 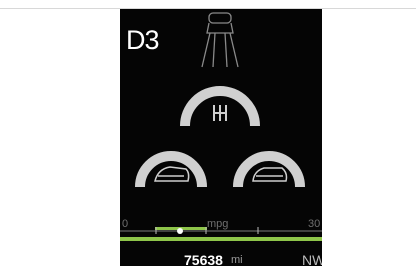 What do you see at coordinates (203, 259) in the screenshot?
I see `odometer-value: 75638` at bounding box center [203, 259].